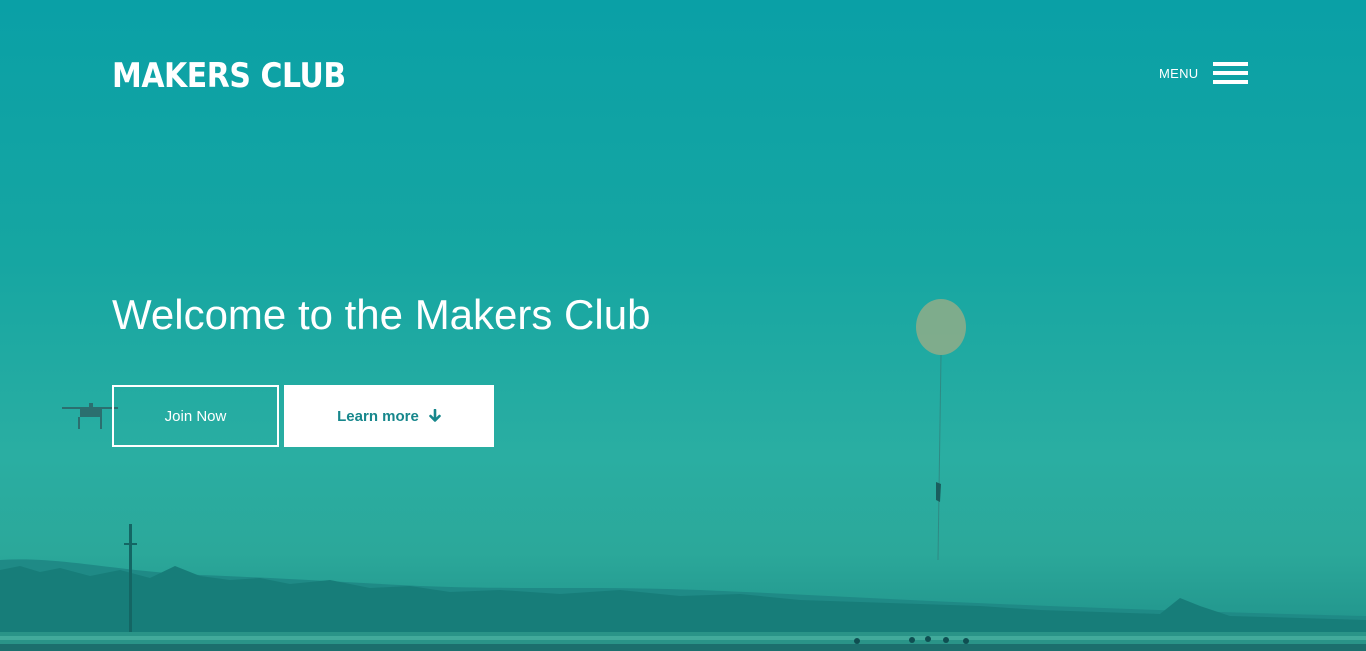  What do you see at coordinates (1231, 73) in the screenshot?
I see `hamburger-icon` at bounding box center [1231, 73].